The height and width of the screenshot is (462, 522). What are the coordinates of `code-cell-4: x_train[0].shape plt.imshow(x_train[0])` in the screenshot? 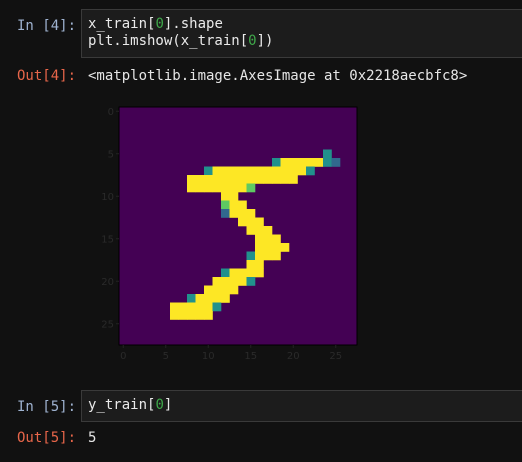 It's located at (301, 33).